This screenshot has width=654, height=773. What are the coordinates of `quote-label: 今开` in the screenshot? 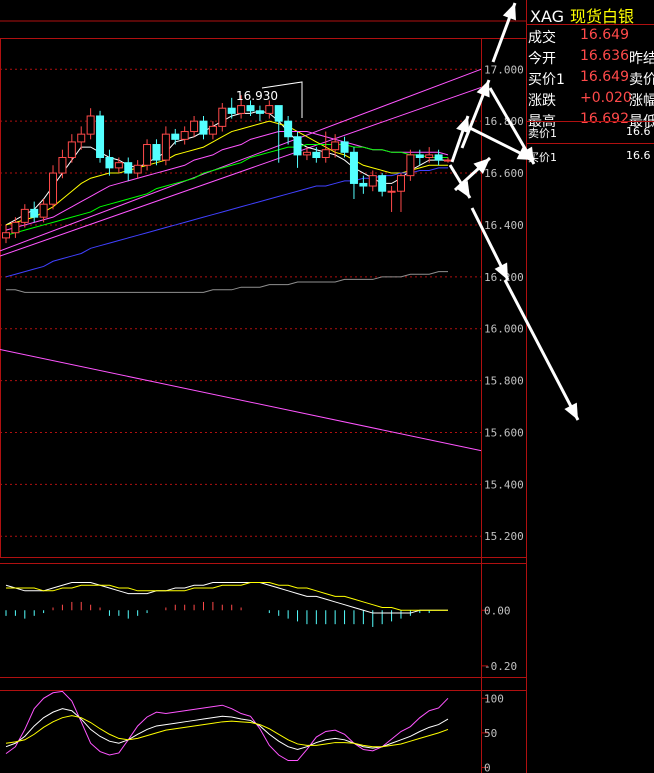 It's located at (542, 59).